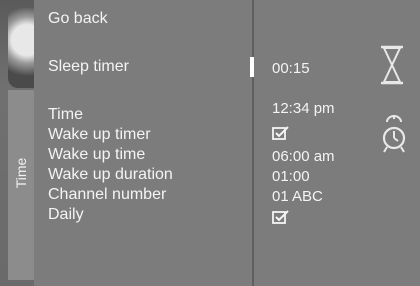  Describe the element at coordinates (291, 69) in the screenshot. I see `sleep-timer-value: 00:15` at that location.